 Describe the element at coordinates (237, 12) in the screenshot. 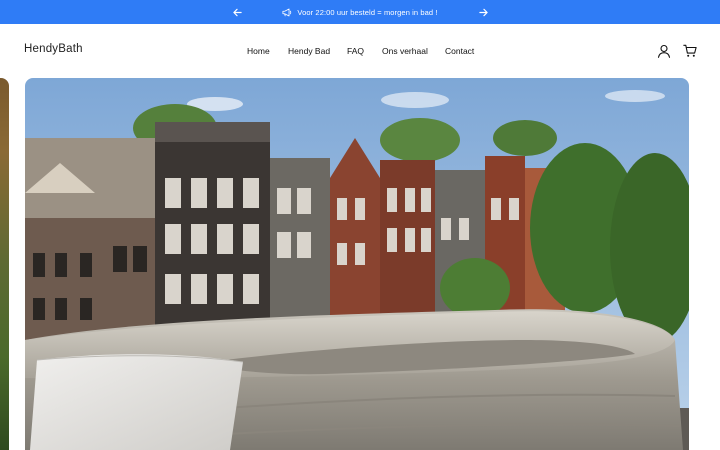

I see `arrow-left-icon` at that location.